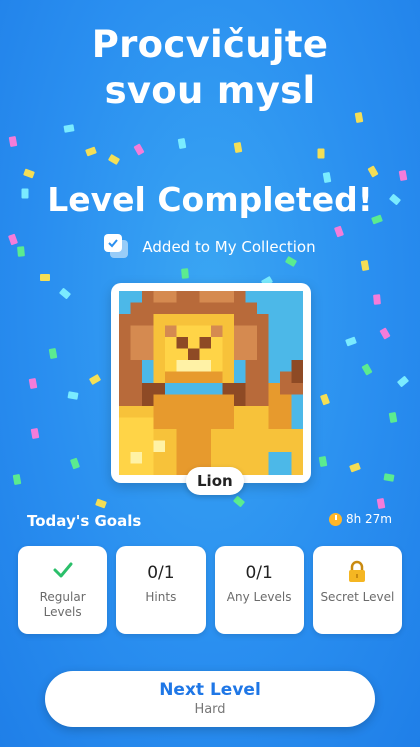 This screenshot has width=420, height=747. What do you see at coordinates (229, 247) in the screenshot?
I see `collection-text: Added to My Collection` at bounding box center [229, 247].